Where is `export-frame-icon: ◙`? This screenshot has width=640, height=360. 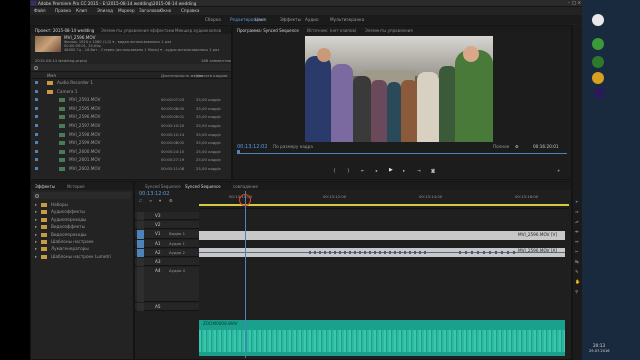
export-frame-icon: ◙ is located at coordinates (433, 170).